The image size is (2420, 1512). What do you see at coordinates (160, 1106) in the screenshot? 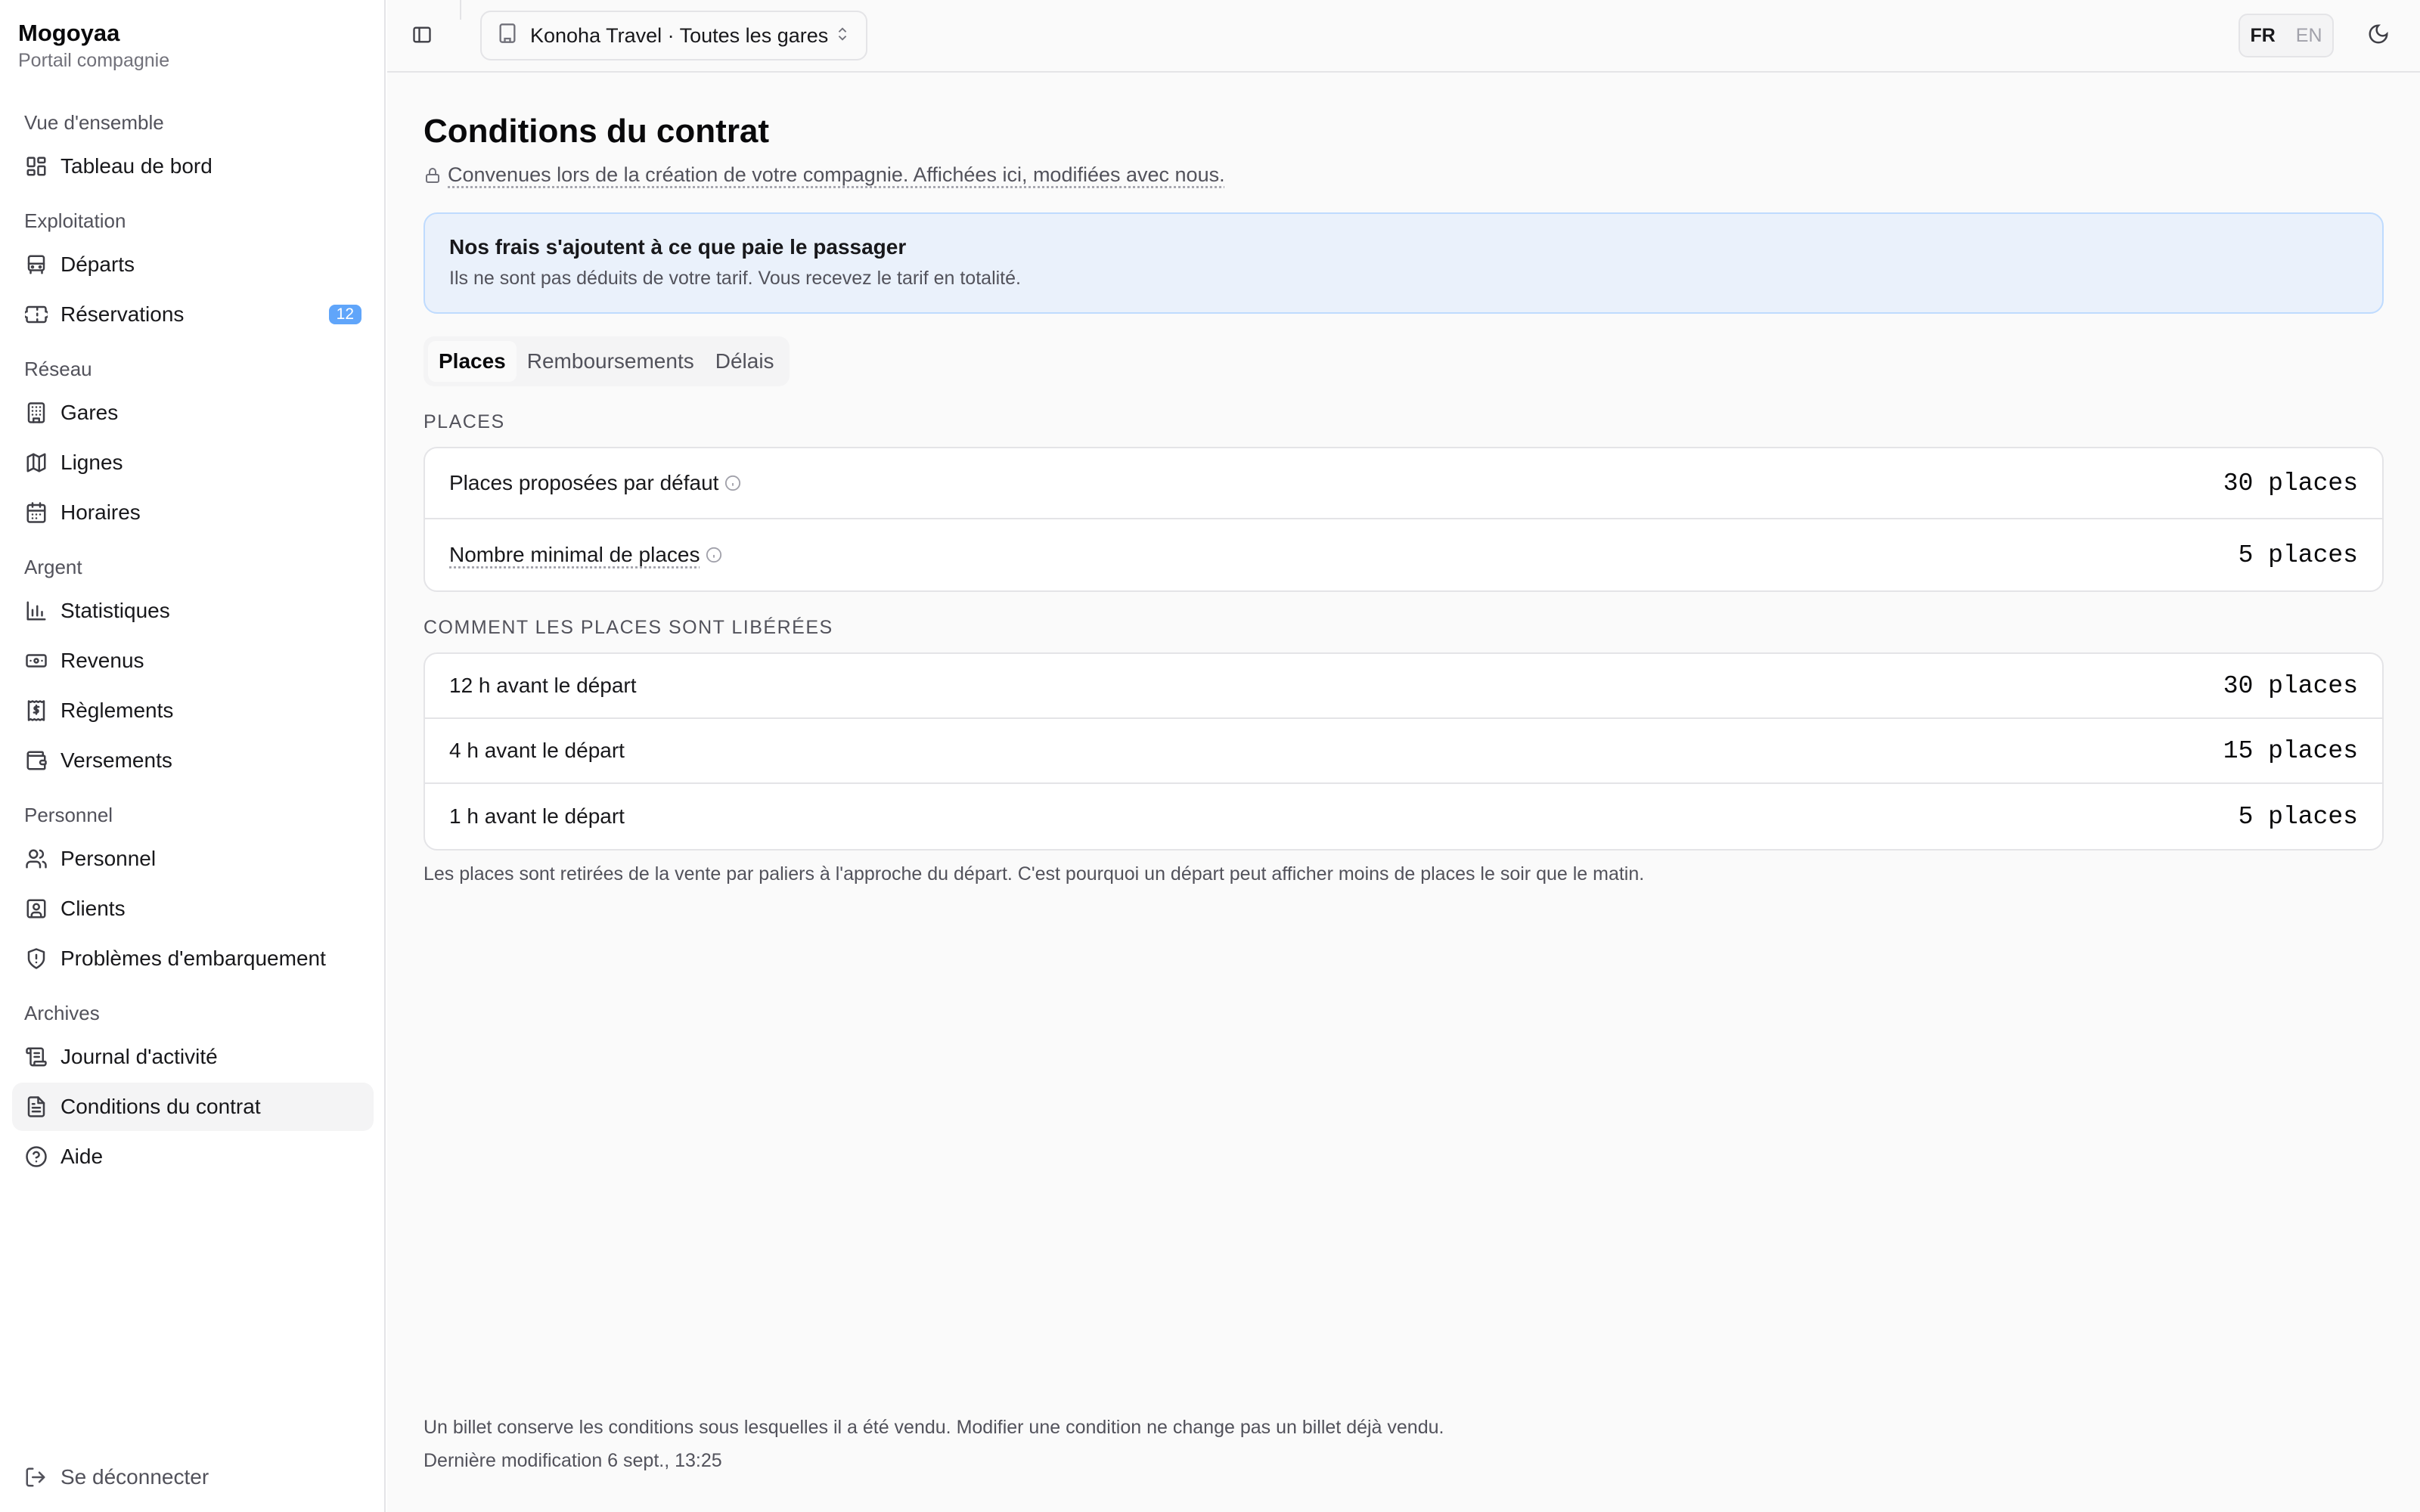
I see `sidebar-item-label: Conditions du contrat` at bounding box center [160, 1106].